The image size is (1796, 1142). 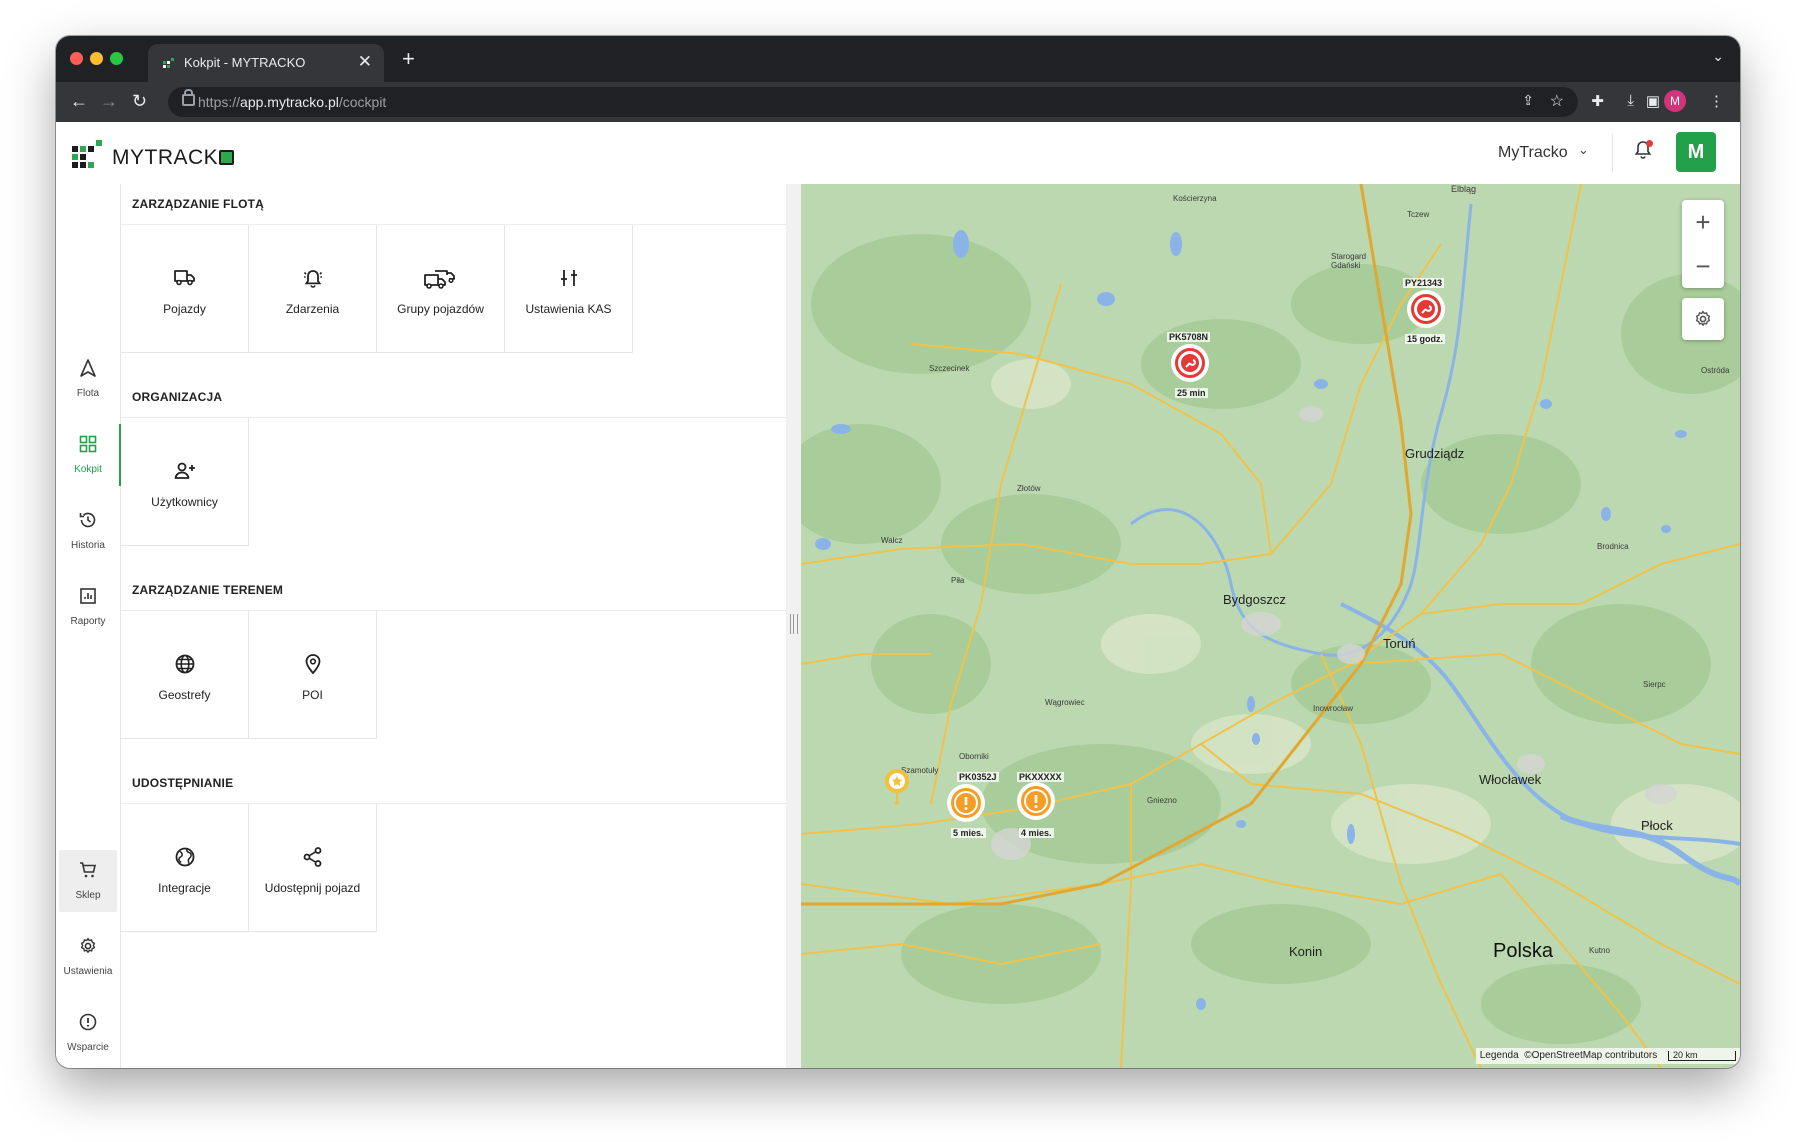 I want to click on zoom-in-button: +, so click(x=1703, y=222).